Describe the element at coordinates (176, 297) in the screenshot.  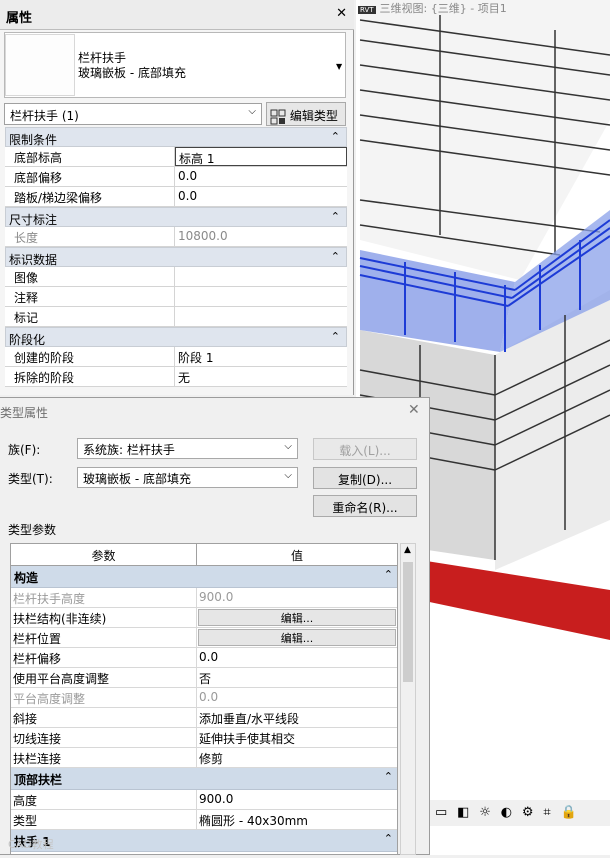
I see `property-row: 注释` at that location.